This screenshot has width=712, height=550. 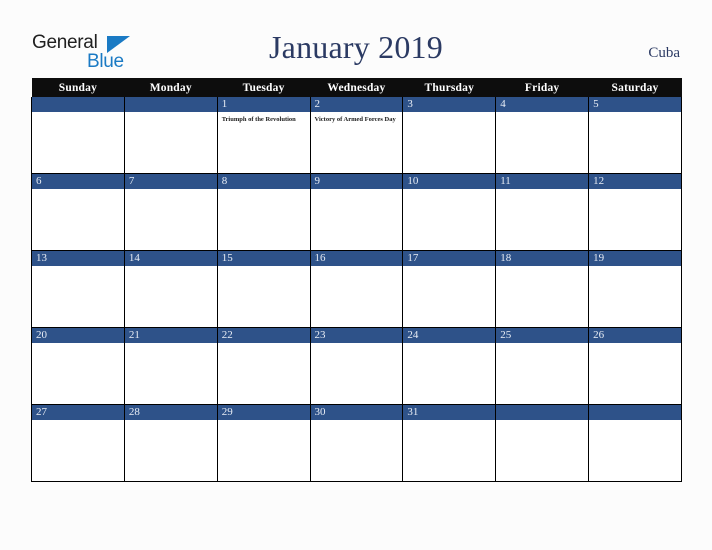 I want to click on day-number: 16, so click(x=356, y=258).